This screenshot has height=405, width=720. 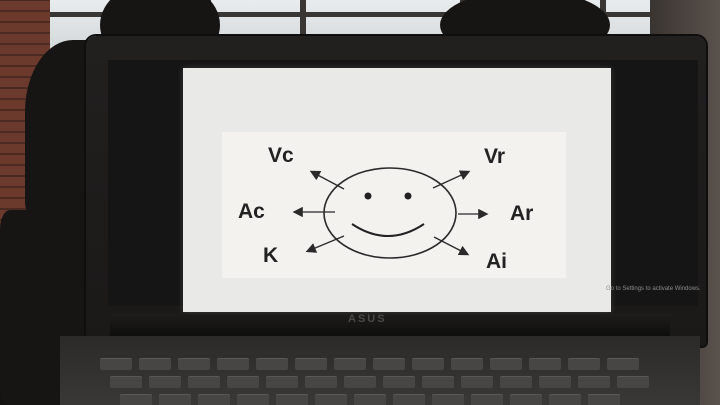 I want to click on laptop-hinge, so click(x=390, y=325).